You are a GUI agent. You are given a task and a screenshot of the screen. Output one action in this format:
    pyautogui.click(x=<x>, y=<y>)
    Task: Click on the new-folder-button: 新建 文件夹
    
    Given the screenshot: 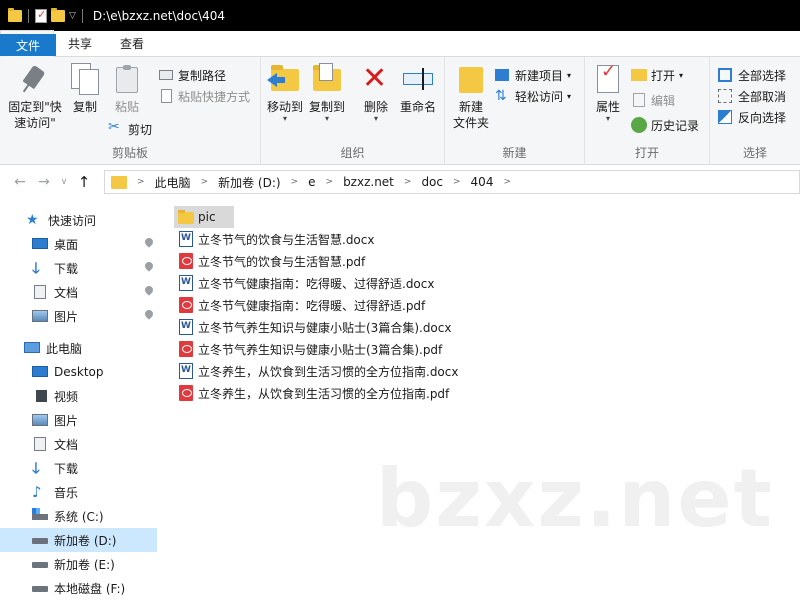 What is the action you would take?
    pyautogui.click(x=471, y=97)
    